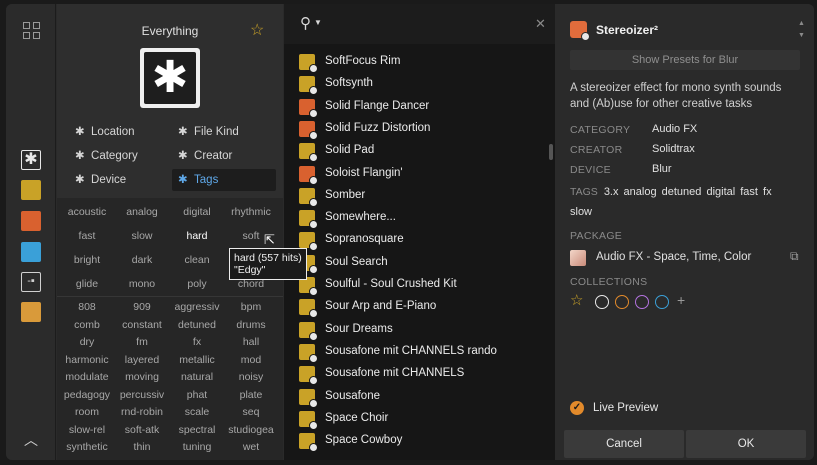 The width and height of the screenshot is (817, 465). What do you see at coordinates (197, 236) in the screenshot?
I see `tag-hard: hard` at bounding box center [197, 236].